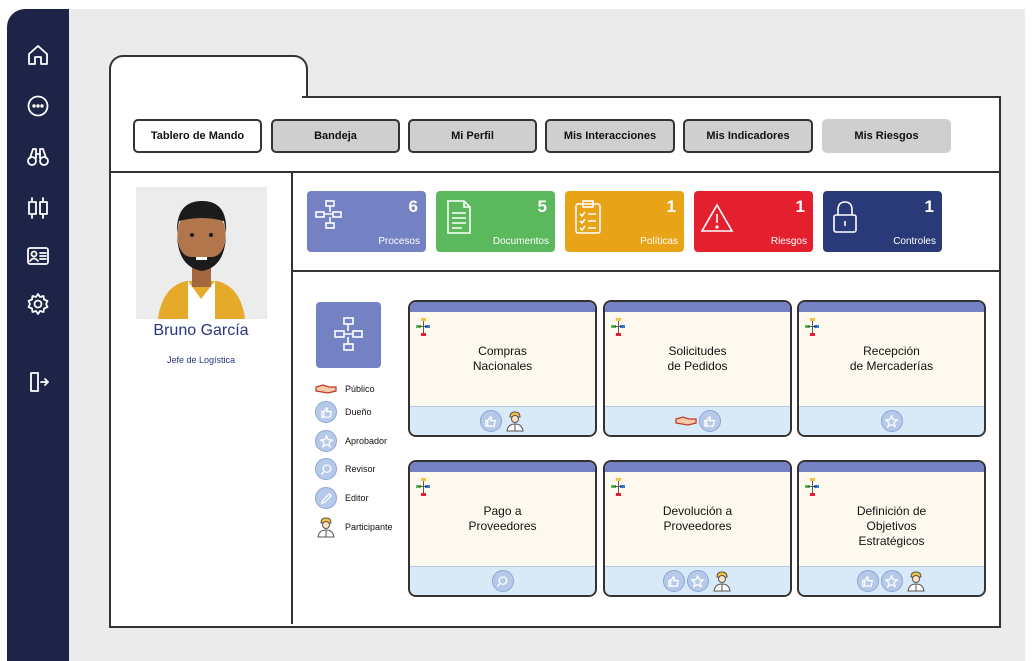 Image resolution: width=1032 pixels, height=661 pixels. Describe the element at coordinates (357, 498) in the screenshot. I see `legend-label: Editor` at that location.